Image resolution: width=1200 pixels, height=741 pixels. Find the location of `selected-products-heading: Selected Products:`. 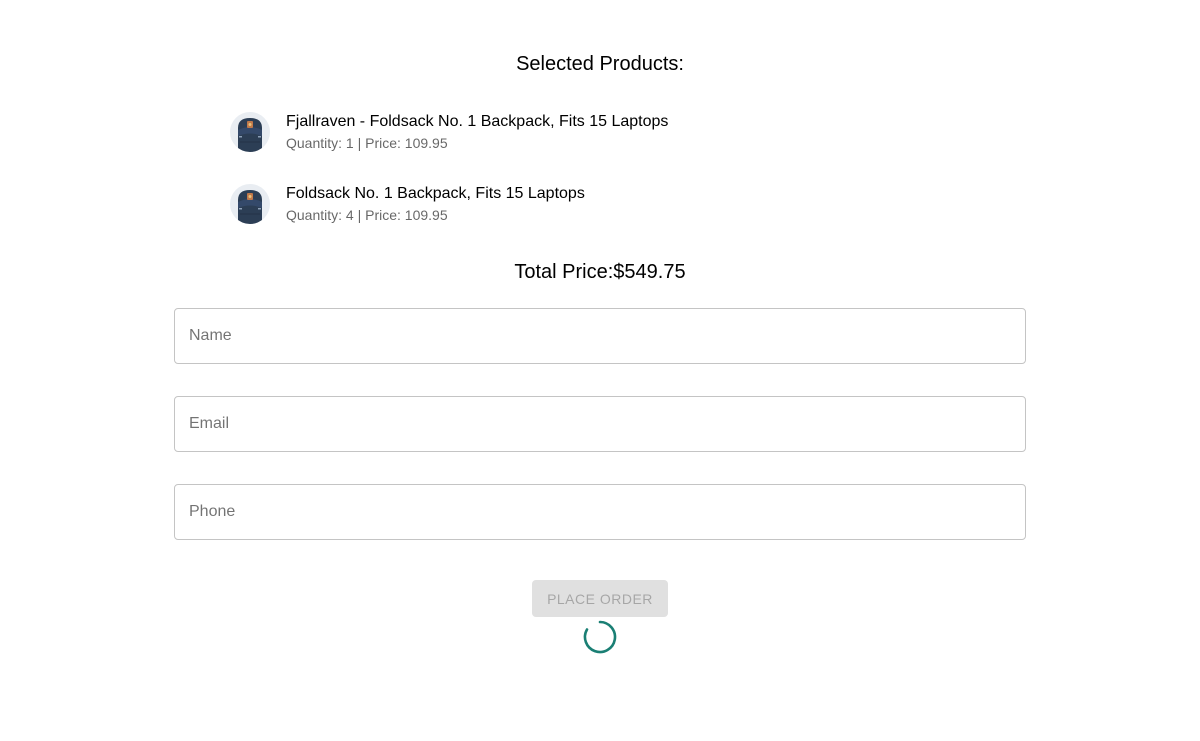

selected-products-heading: Selected Products: is located at coordinates (600, 64).